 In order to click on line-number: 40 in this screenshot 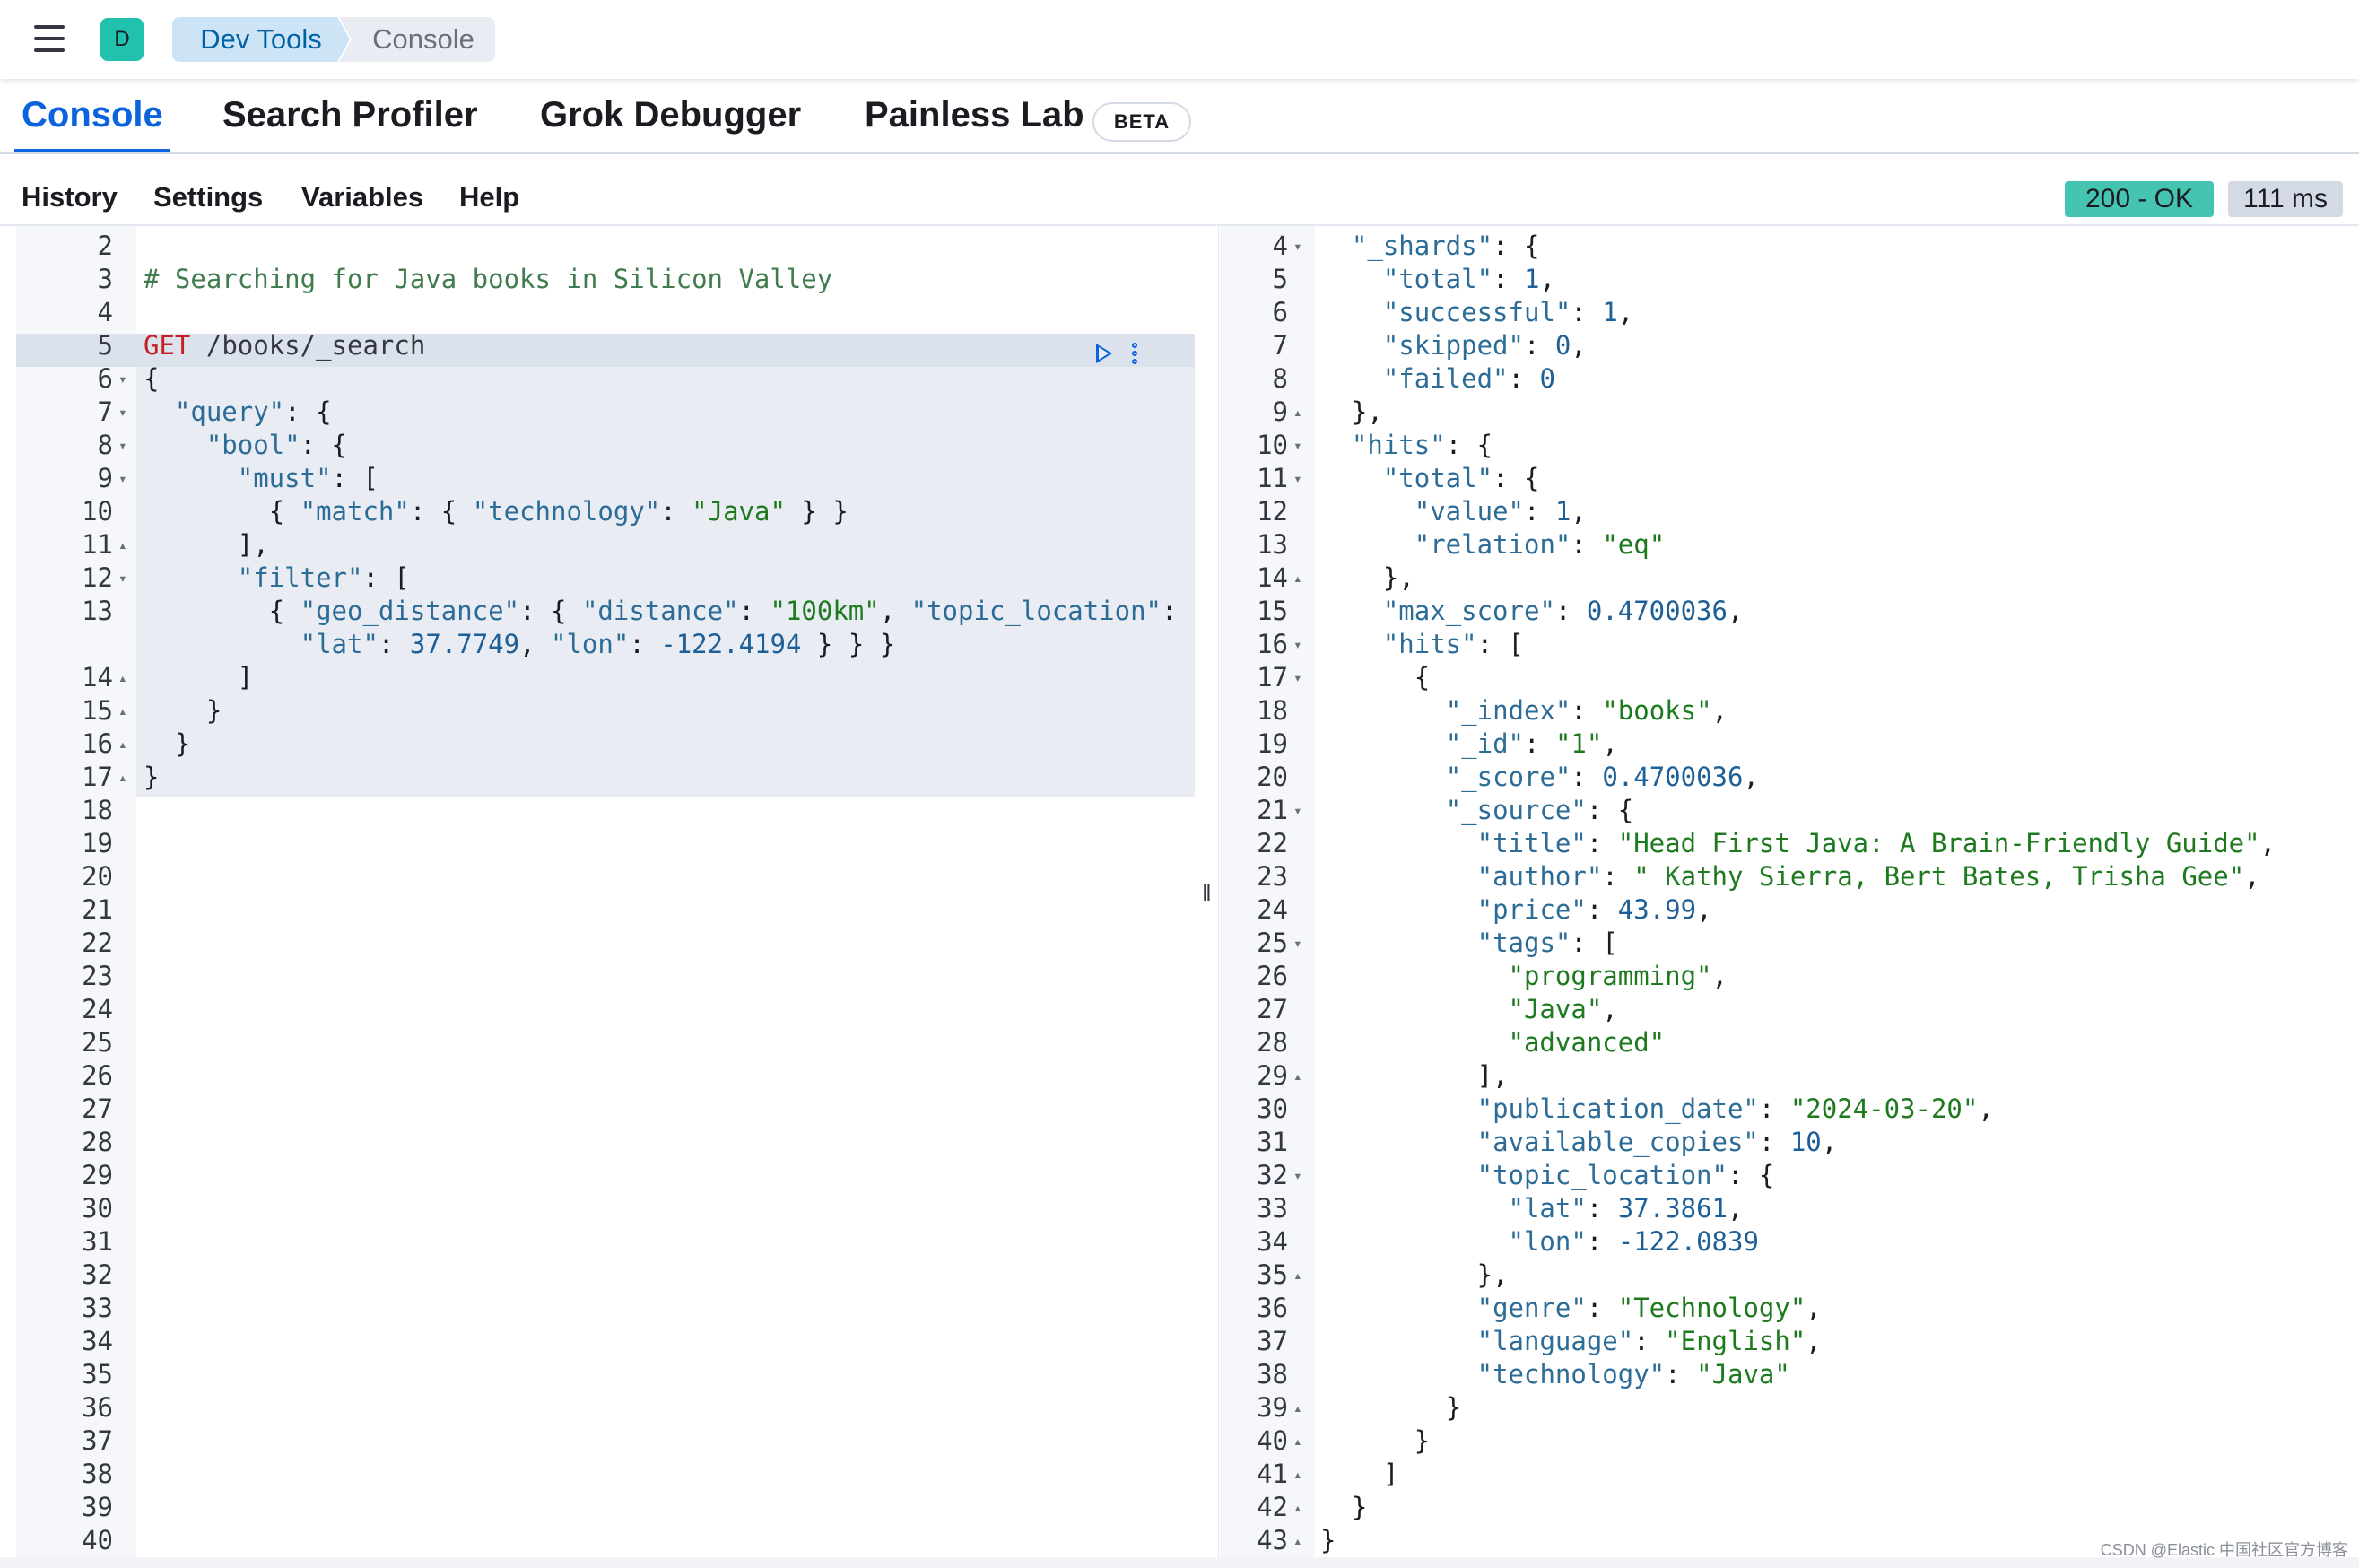, I will do `click(1273, 1440)`.